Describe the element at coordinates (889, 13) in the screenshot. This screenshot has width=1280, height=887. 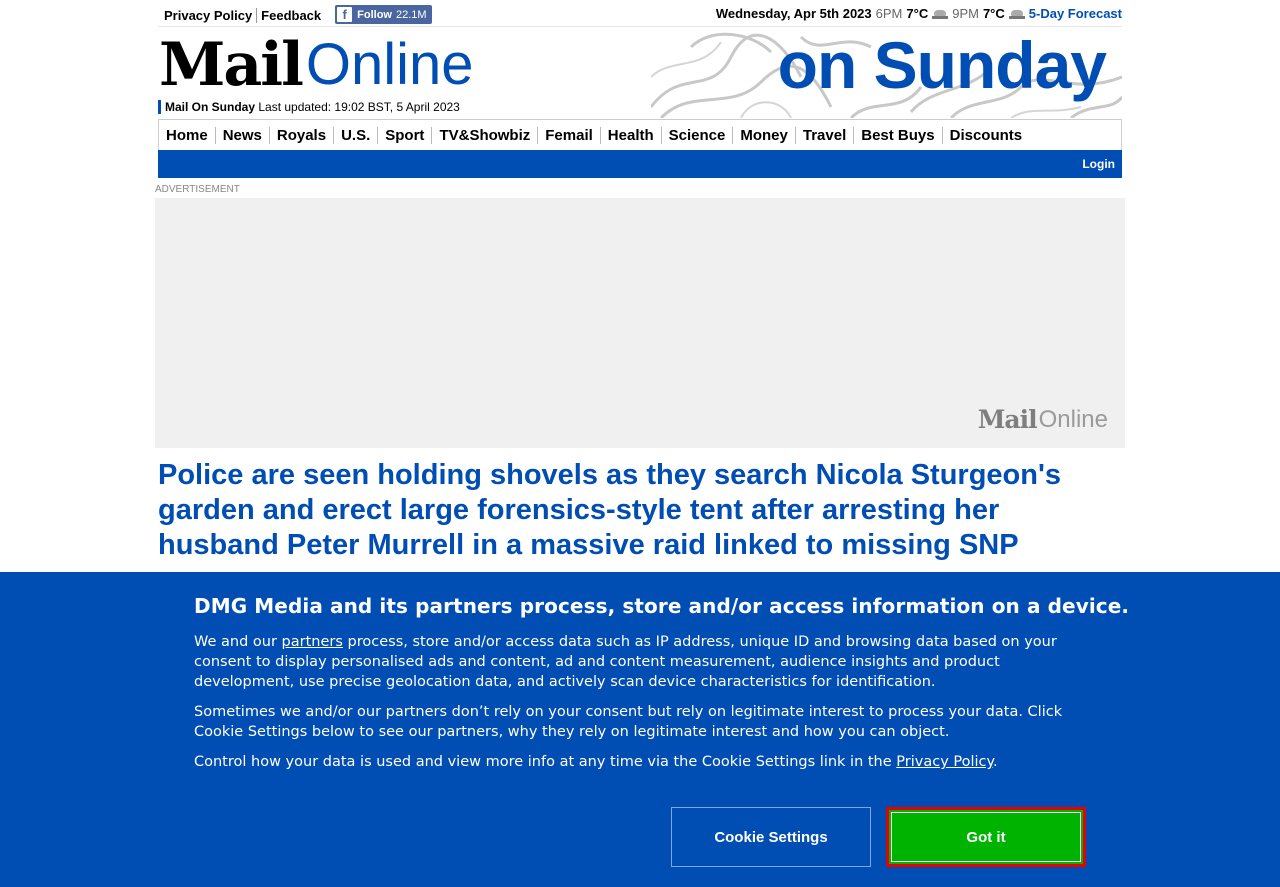
I see `weather-time-1: 6PM` at that location.